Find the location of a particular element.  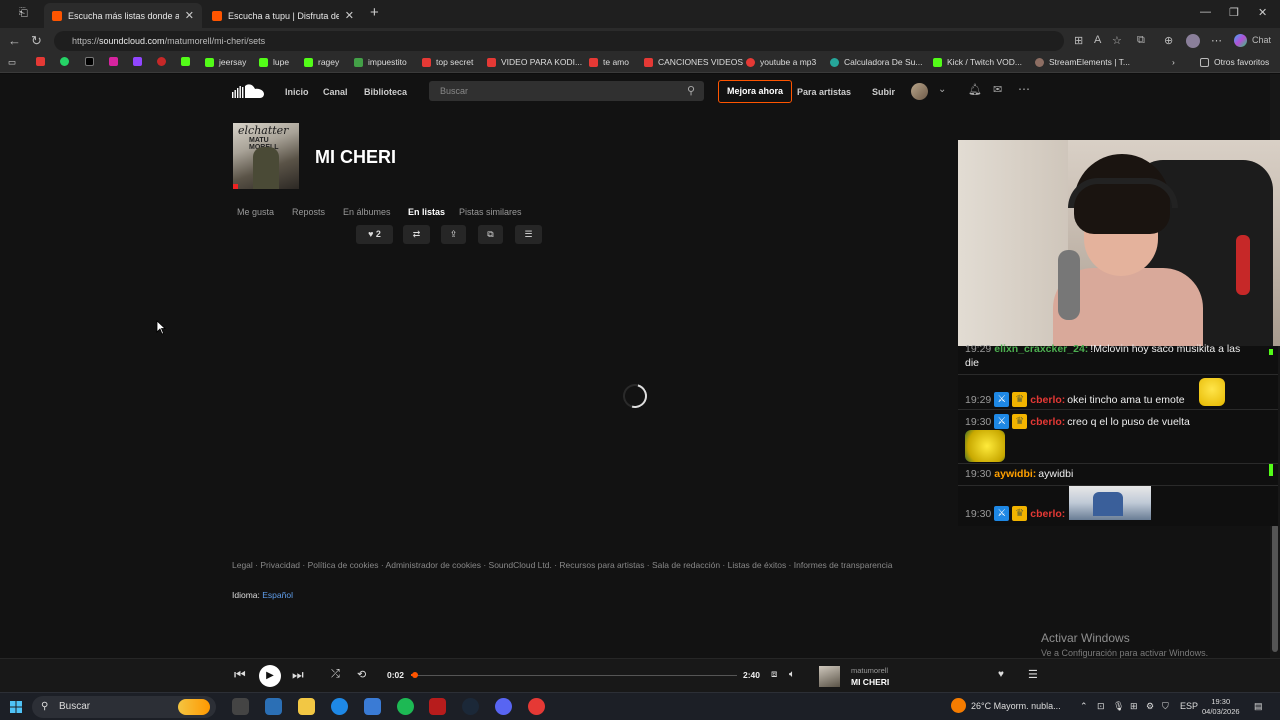

collections-icon: ⊕ is located at coordinates (1168, 40).